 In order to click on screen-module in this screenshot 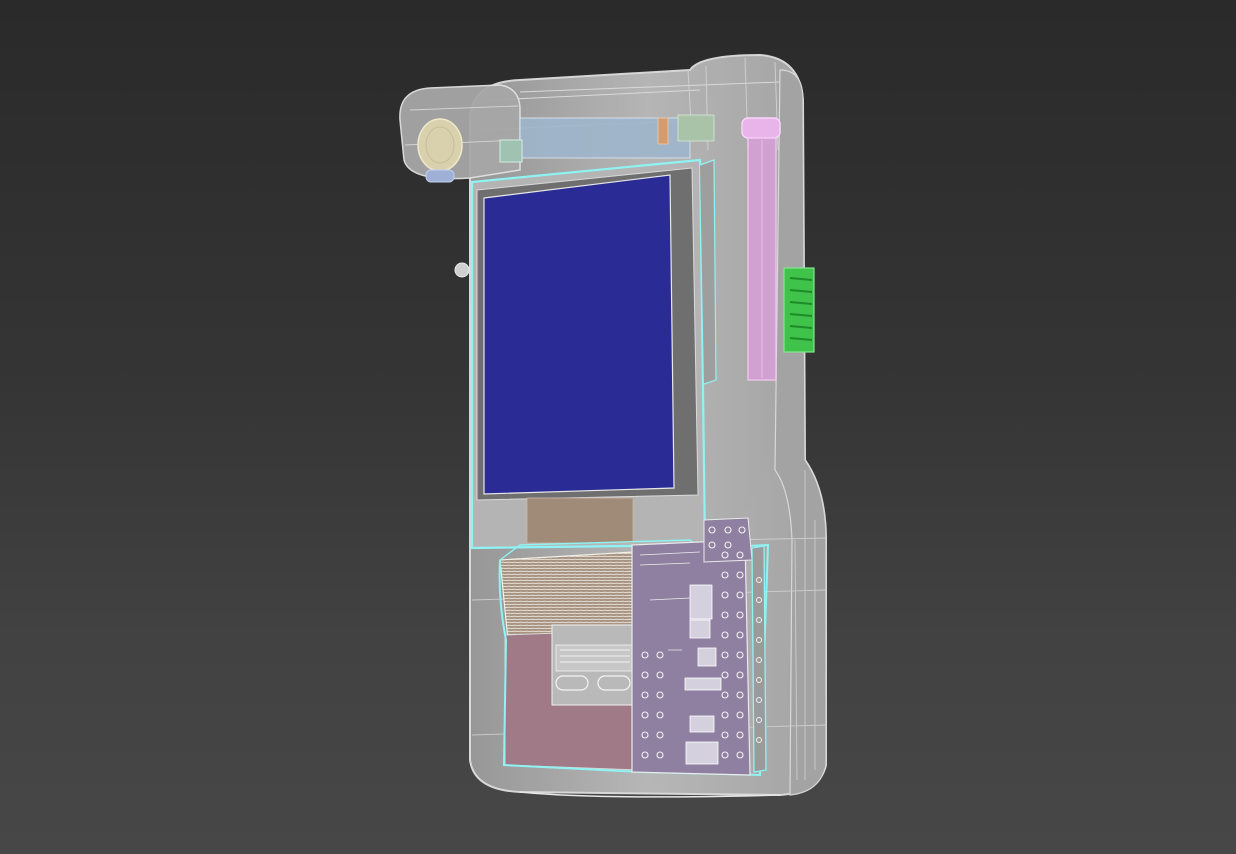, I will do `click(593, 354)`.